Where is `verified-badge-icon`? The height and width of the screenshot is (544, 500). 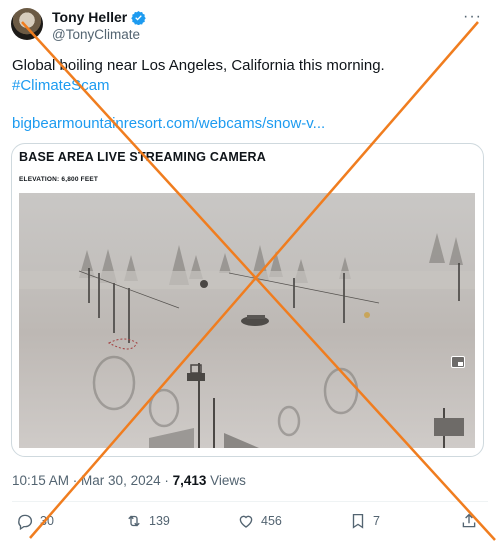 verified-badge-icon is located at coordinates (138, 17).